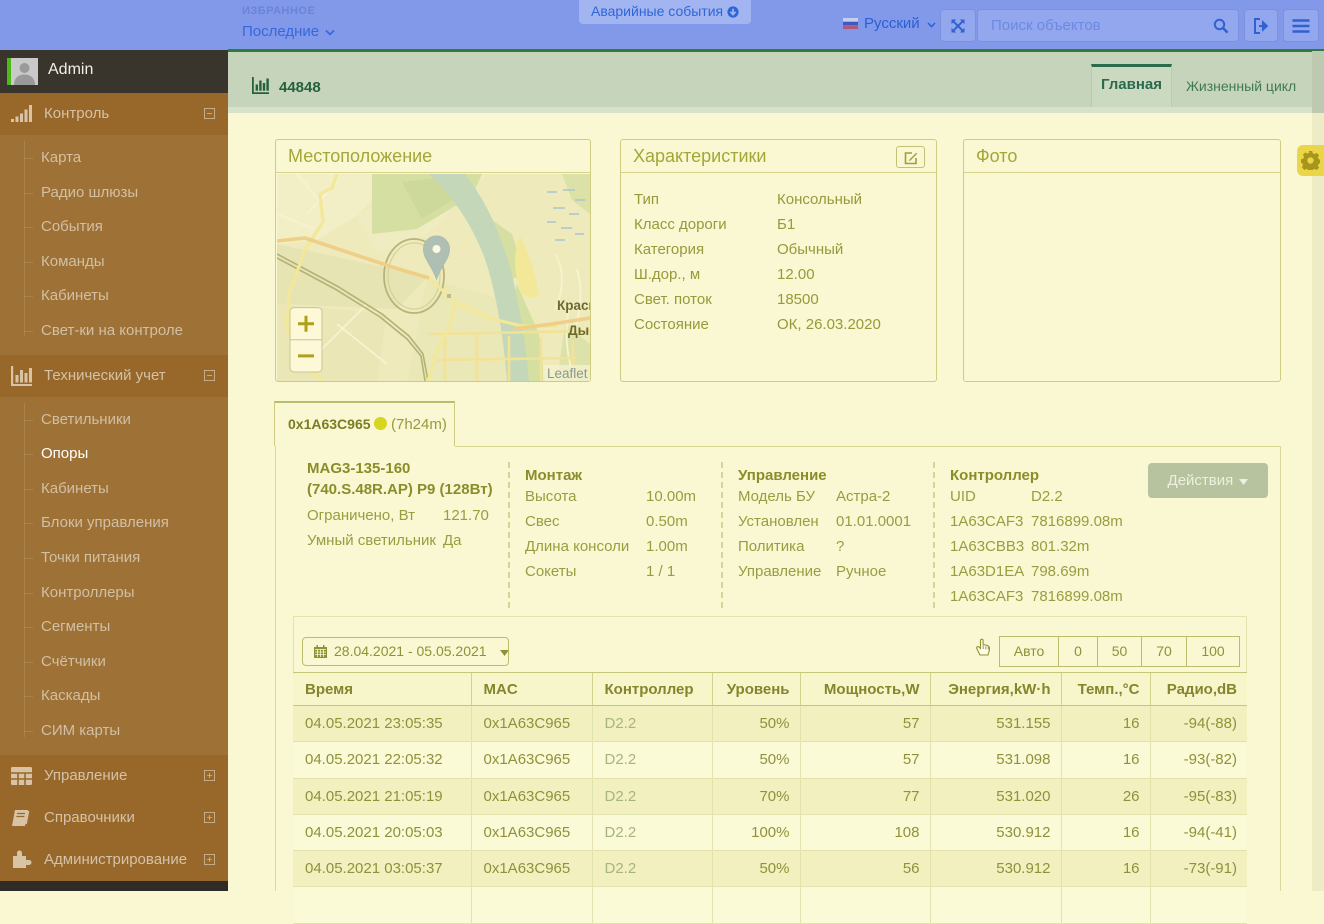 The image size is (1324, 924). What do you see at coordinates (573, 305) in the screenshot?
I see `svg-text: Красн` at bounding box center [573, 305].